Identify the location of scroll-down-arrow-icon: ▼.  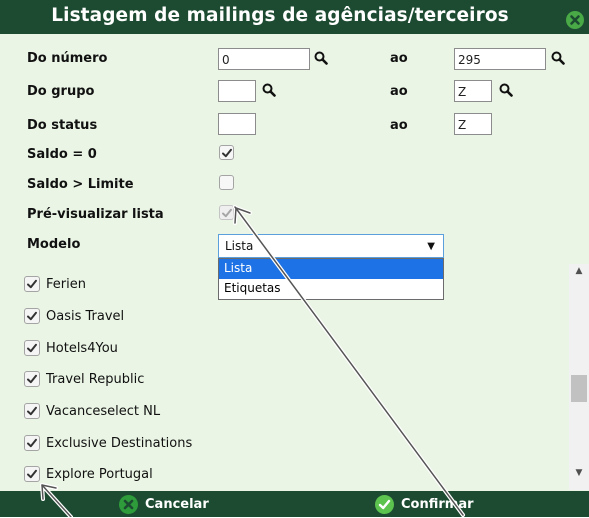
(579, 475).